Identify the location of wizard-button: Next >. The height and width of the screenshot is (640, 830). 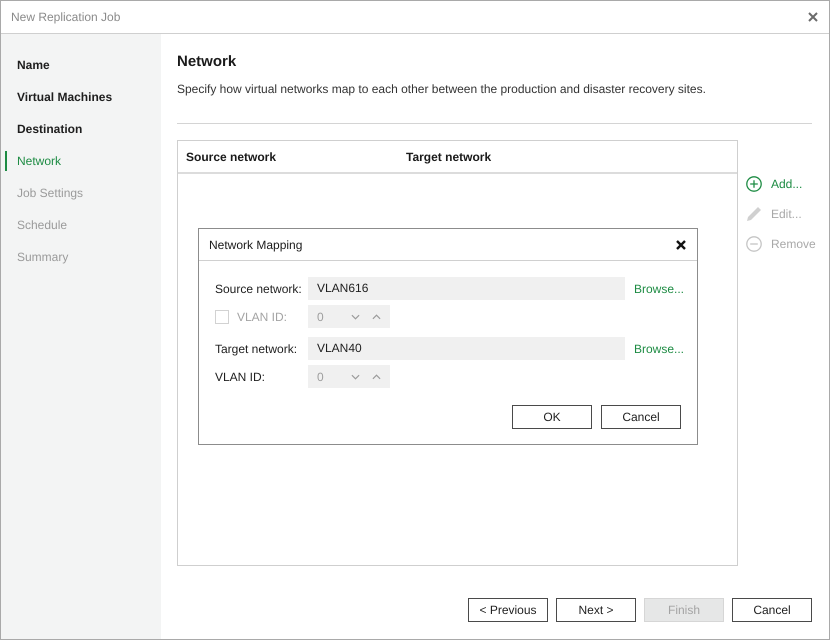
(596, 610).